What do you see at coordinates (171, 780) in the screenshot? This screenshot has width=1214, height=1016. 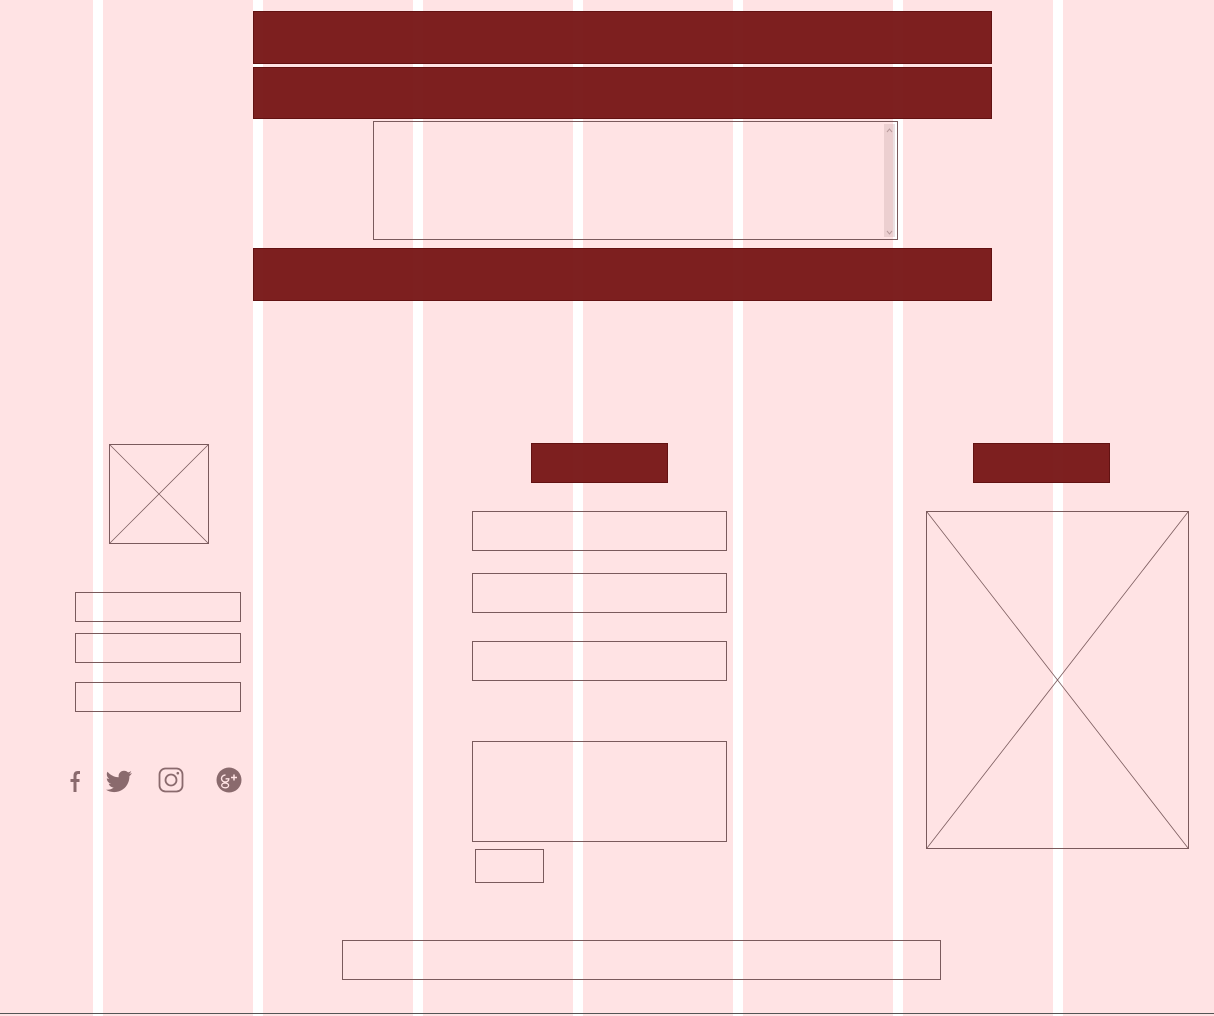 I see `instagram-icon` at bounding box center [171, 780].